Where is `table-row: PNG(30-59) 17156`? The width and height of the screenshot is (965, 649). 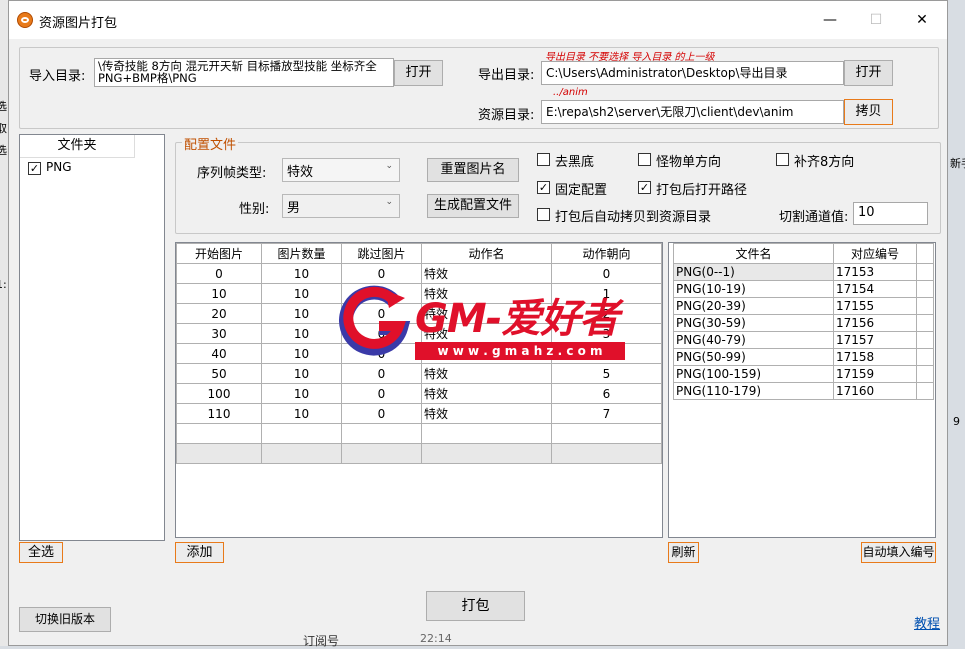
table-row: PNG(30-59) 17156 is located at coordinates (803, 323).